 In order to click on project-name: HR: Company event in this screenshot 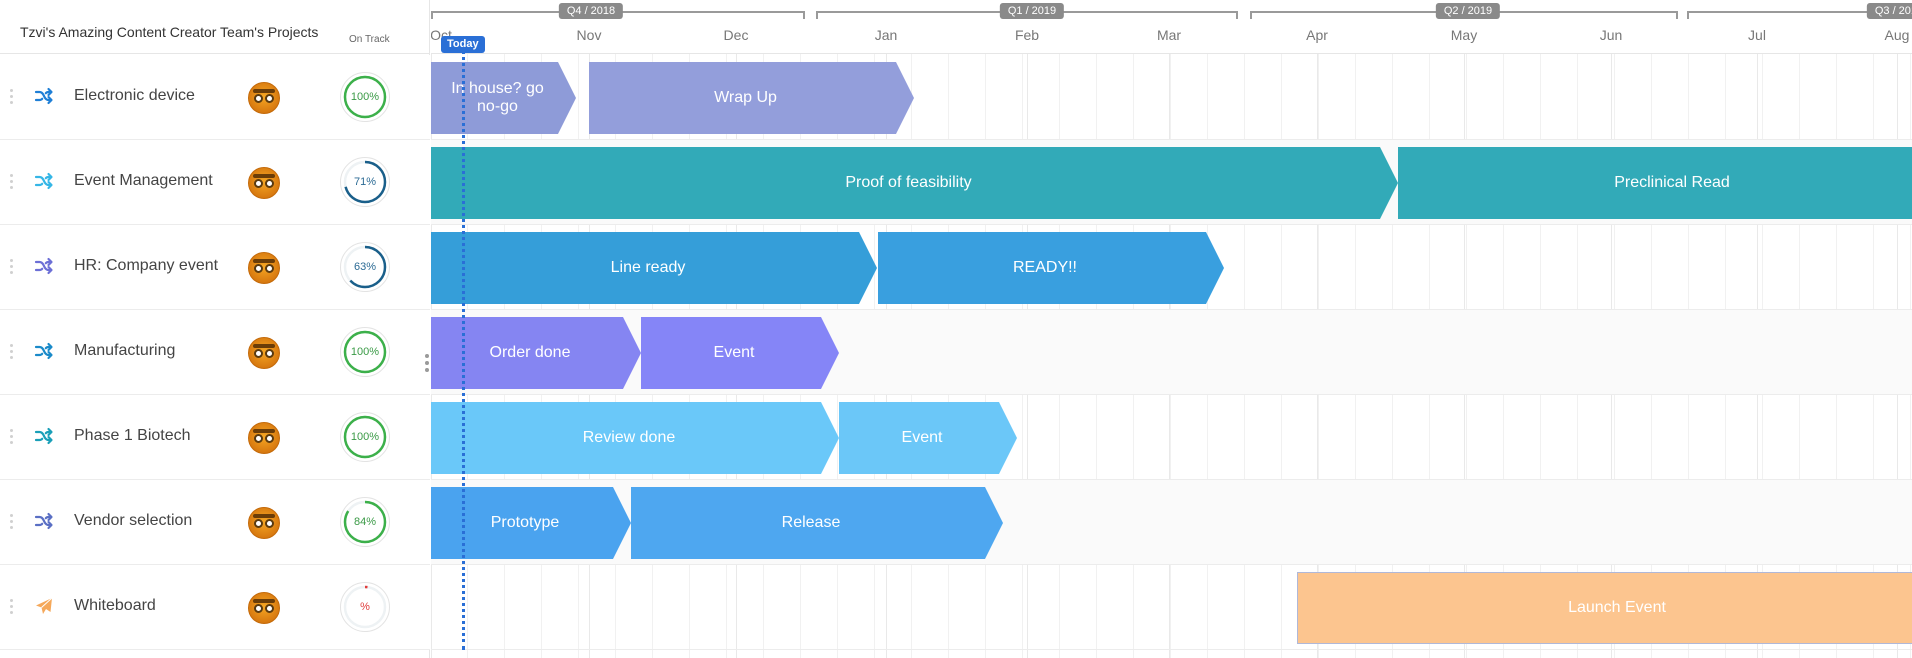, I will do `click(146, 266)`.